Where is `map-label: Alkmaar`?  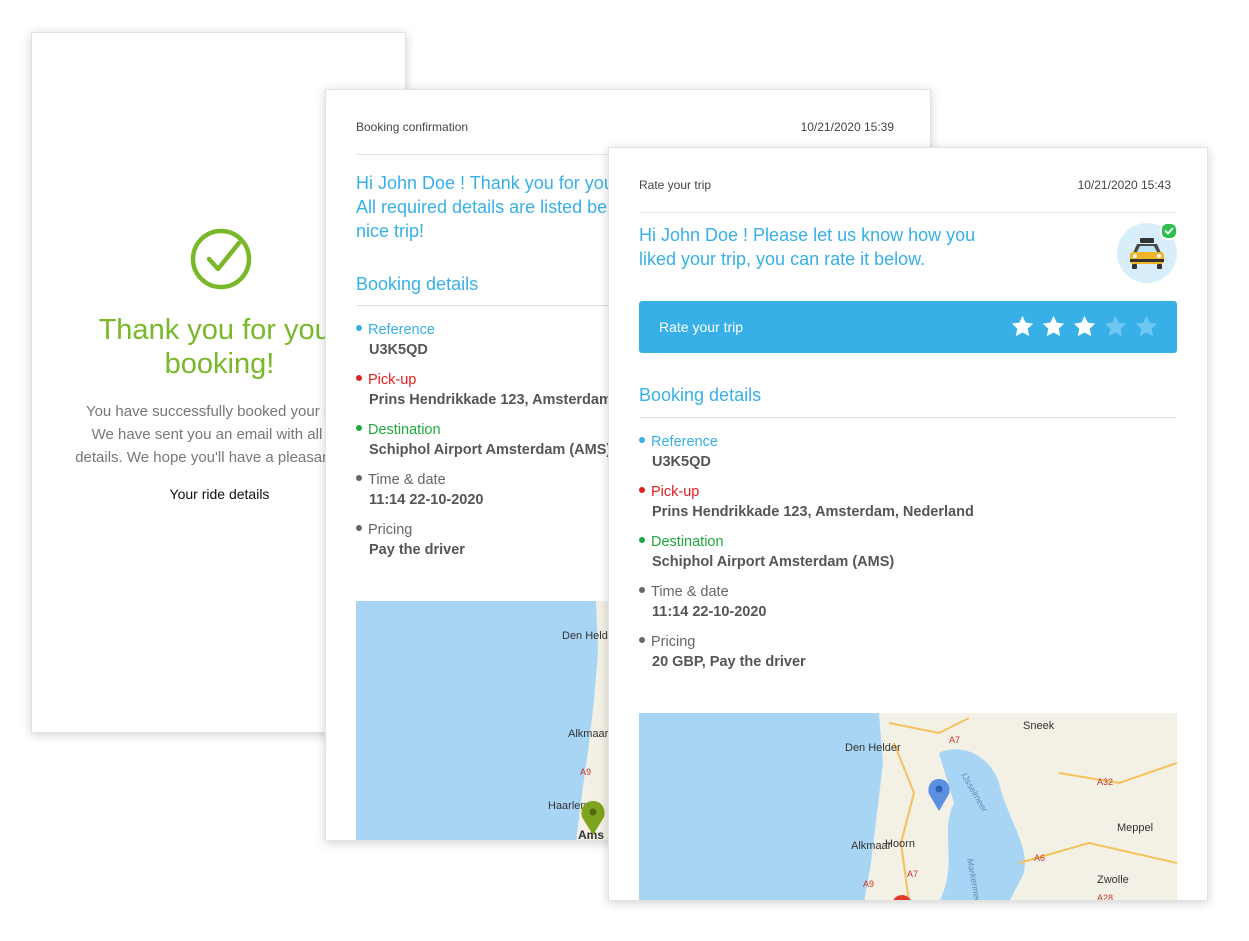 map-label: Alkmaar is located at coordinates (588, 734).